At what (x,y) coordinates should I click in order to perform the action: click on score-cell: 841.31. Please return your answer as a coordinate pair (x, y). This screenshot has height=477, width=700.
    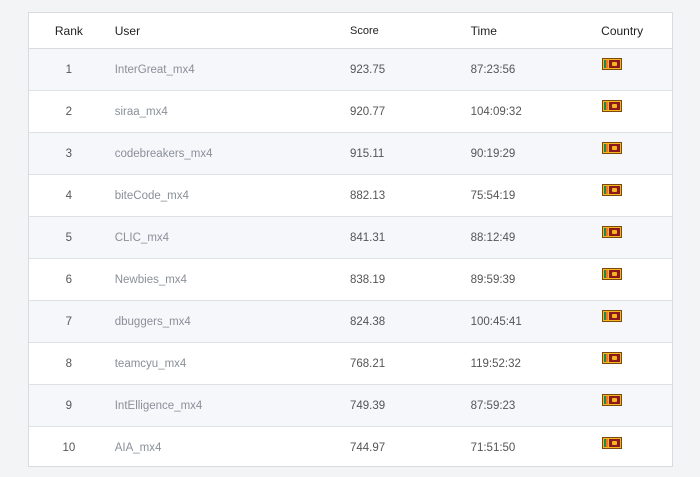
    Looking at the image, I should click on (367, 237).